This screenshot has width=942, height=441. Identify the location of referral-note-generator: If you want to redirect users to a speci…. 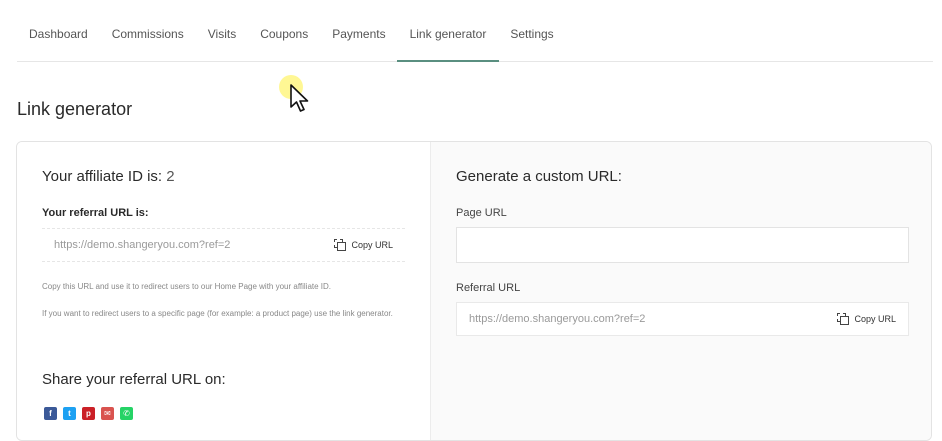
(217, 313).